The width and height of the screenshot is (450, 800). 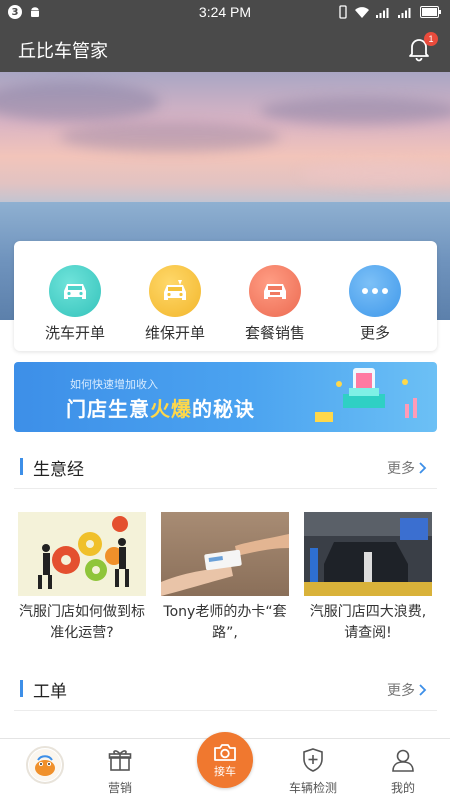 What do you see at coordinates (362, 12) in the screenshot?
I see `wifi-icon` at bounding box center [362, 12].